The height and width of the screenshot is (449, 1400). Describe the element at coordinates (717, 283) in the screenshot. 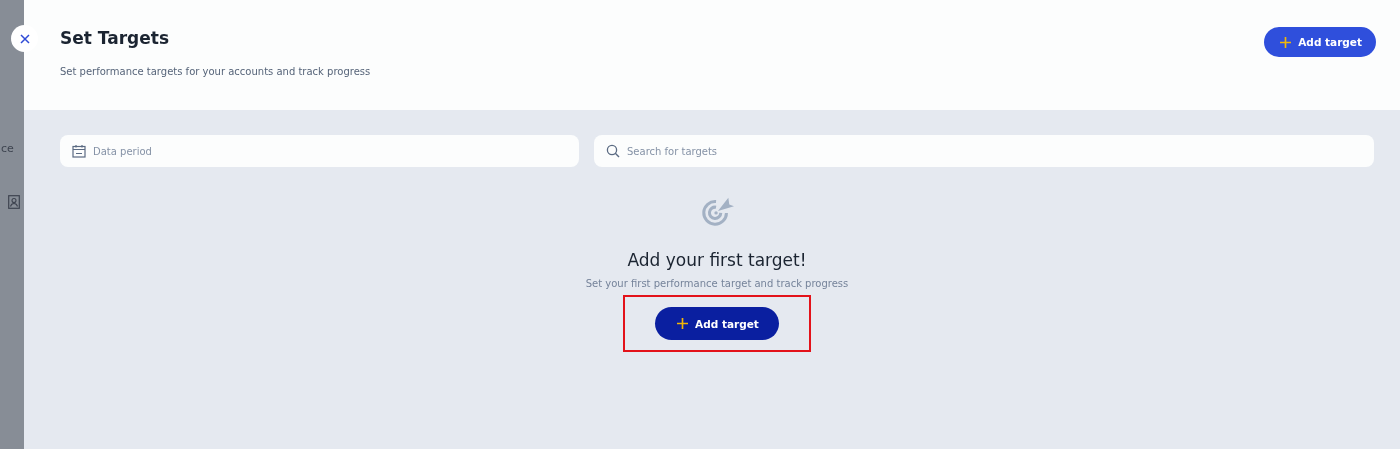

I see `empty-state-text: Set your first performance target and track progress` at that location.